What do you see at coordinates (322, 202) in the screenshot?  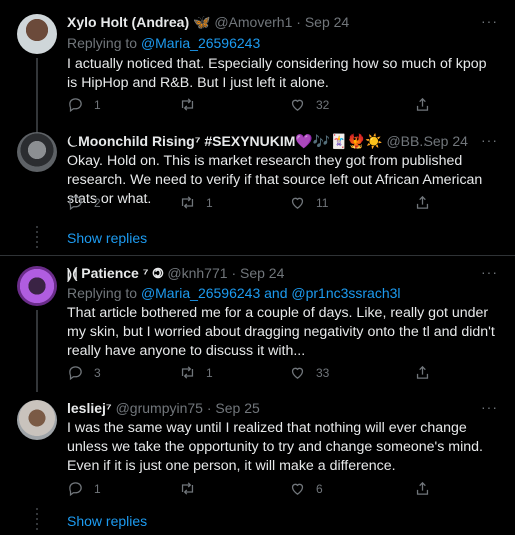 I see `like-count: 11` at bounding box center [322, 202].